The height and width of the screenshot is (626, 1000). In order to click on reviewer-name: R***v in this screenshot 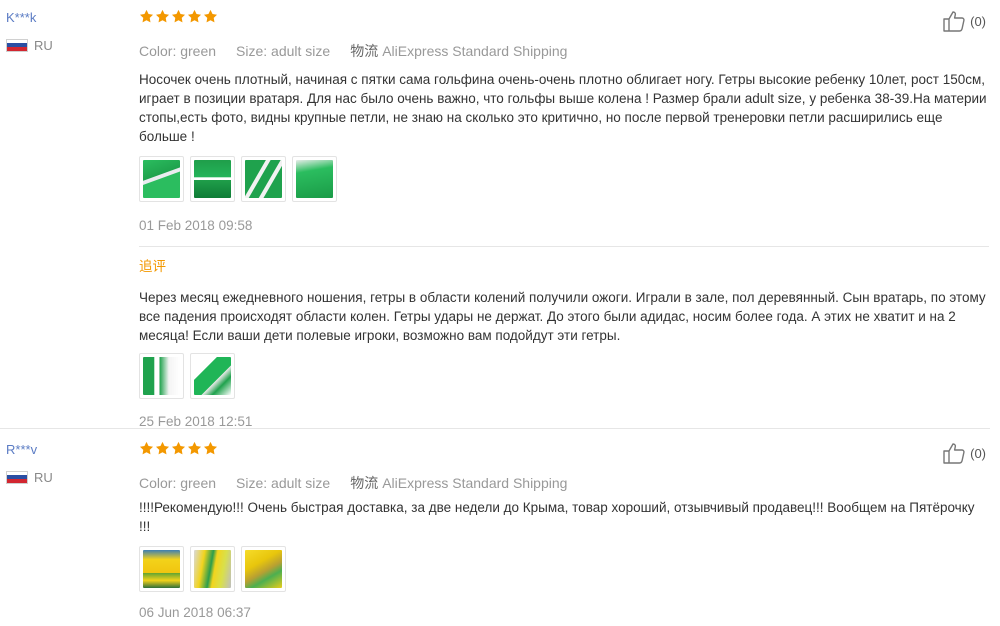, I will do `click(66, 450)`.